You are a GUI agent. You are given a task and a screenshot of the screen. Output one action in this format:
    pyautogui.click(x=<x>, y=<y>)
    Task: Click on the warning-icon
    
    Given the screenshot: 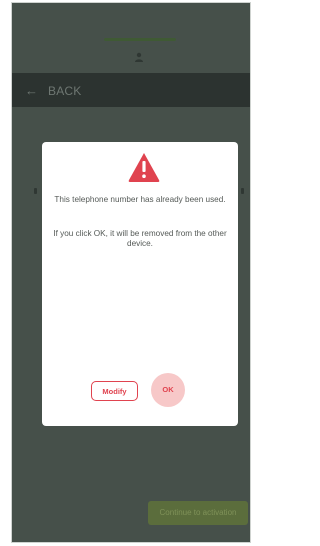 What is the action you would take?
    pyautogui.click(x=144, y=167)
    